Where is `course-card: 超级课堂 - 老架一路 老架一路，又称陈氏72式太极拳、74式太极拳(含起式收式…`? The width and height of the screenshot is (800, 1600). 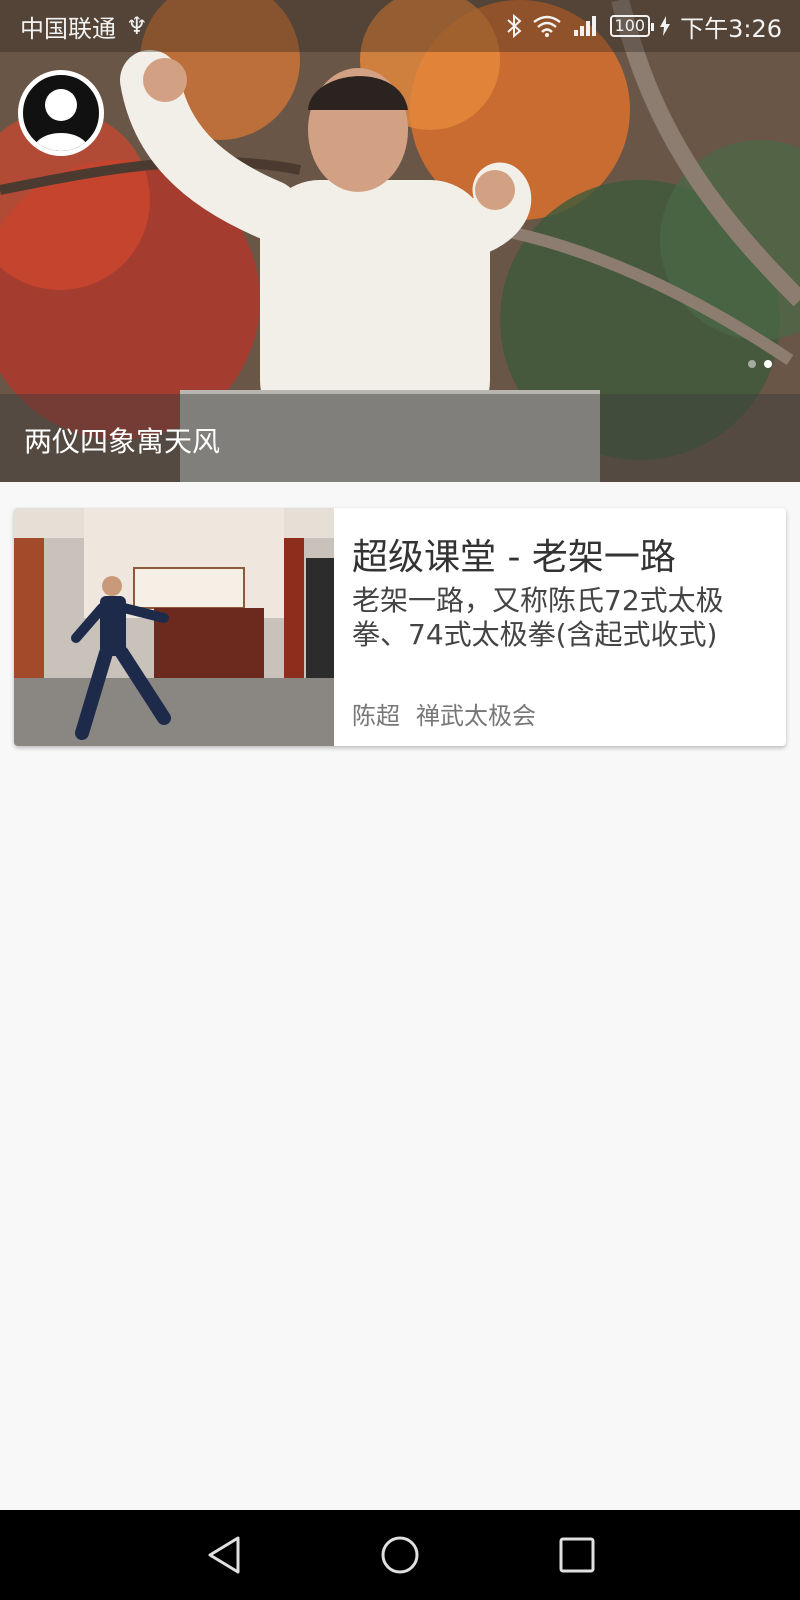
course-card: 超级课堂 - 老架一路 老架一路，又称陈氏72式太极拳、74式太极拳(含起式收式… is located at coordinates (400, 627).